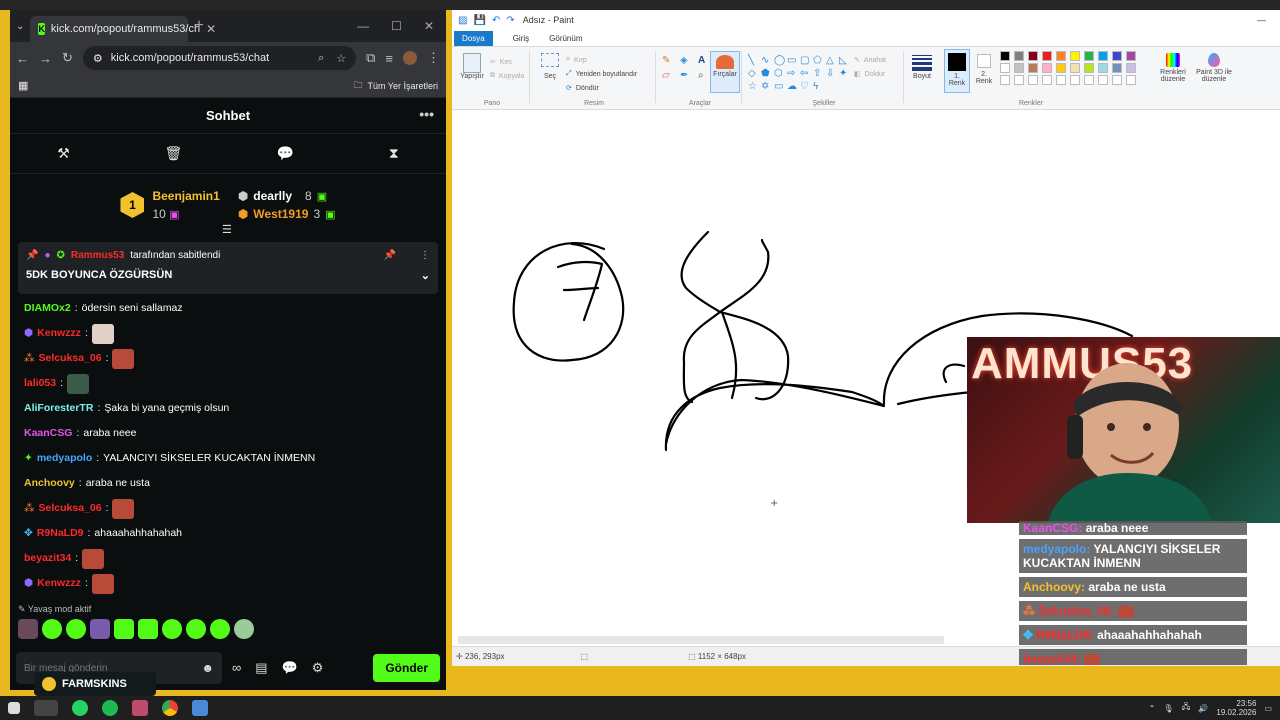 The image size is (1280, 720). I want to click on expand-leaderboard-icon: ☰, so click(227, 229).